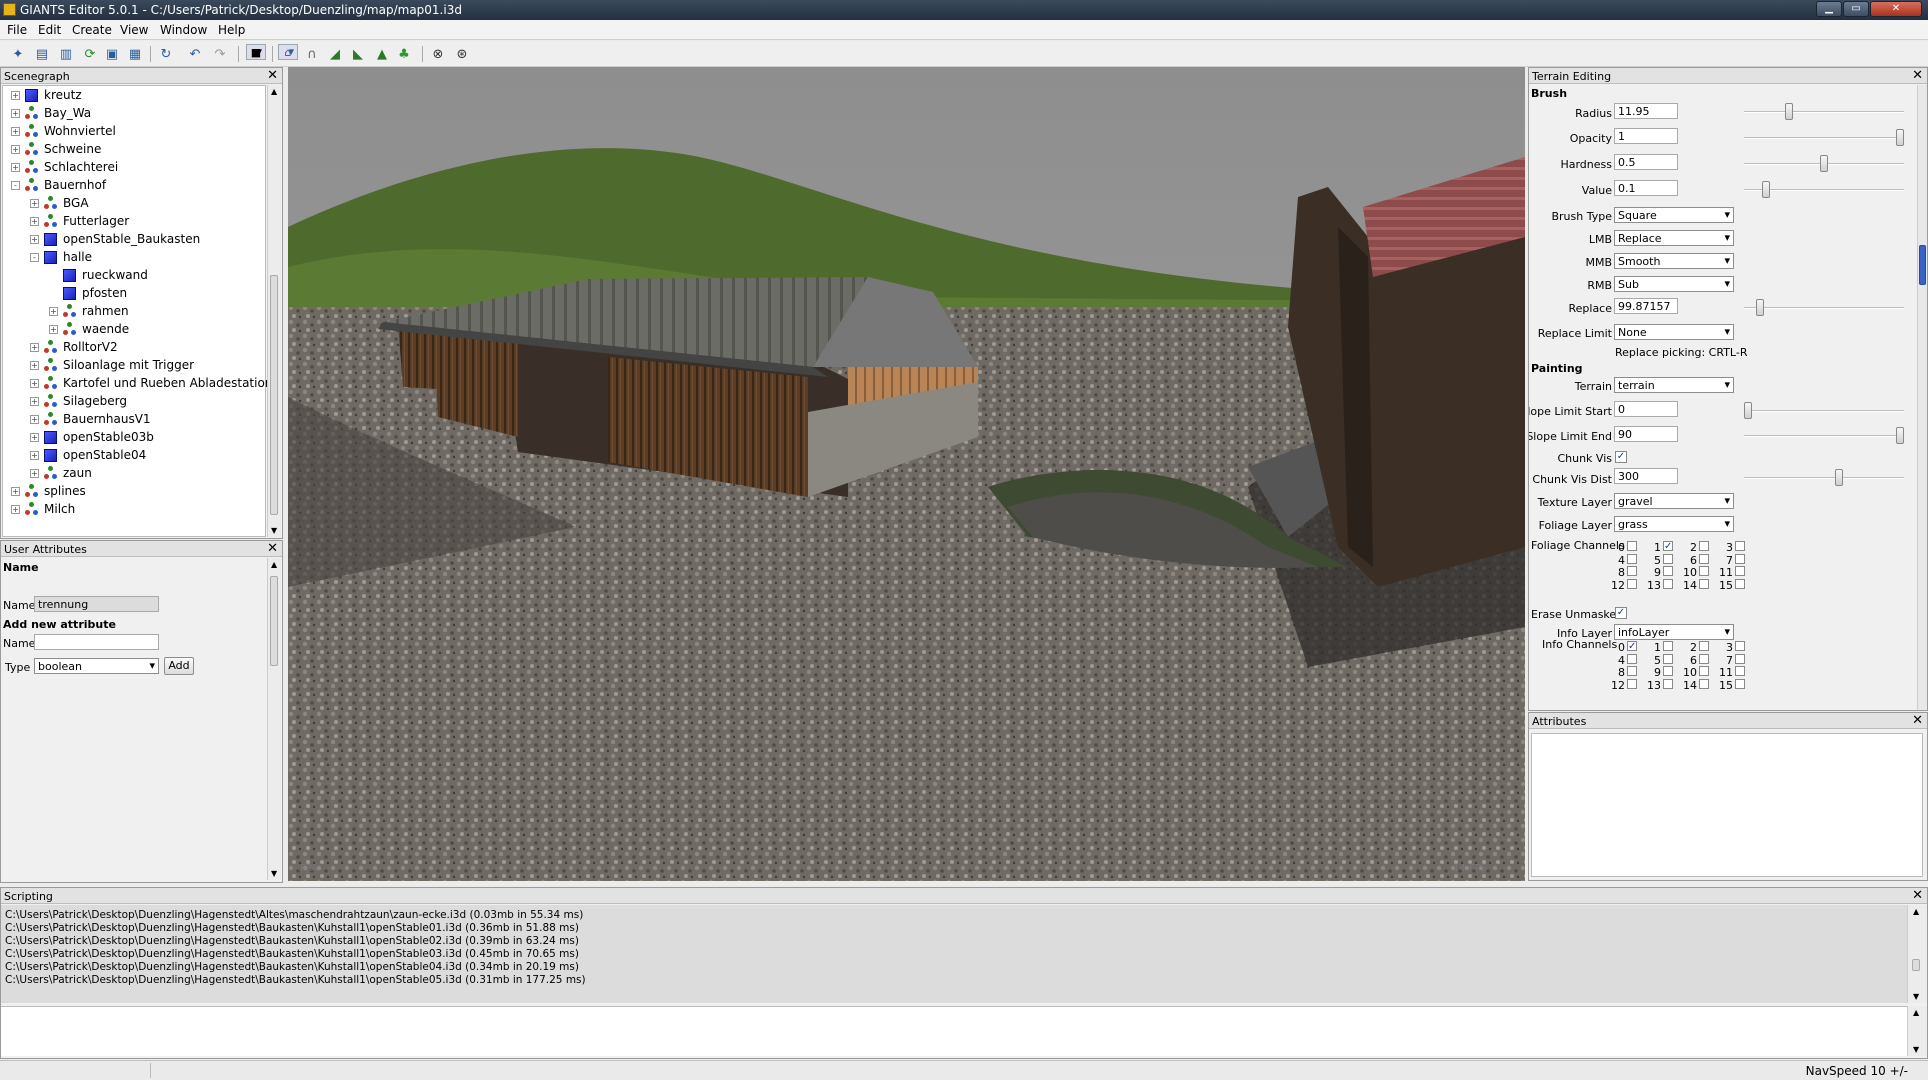  I want to click on chunk-vis-checkbox: ✓, so click(1621, 457).